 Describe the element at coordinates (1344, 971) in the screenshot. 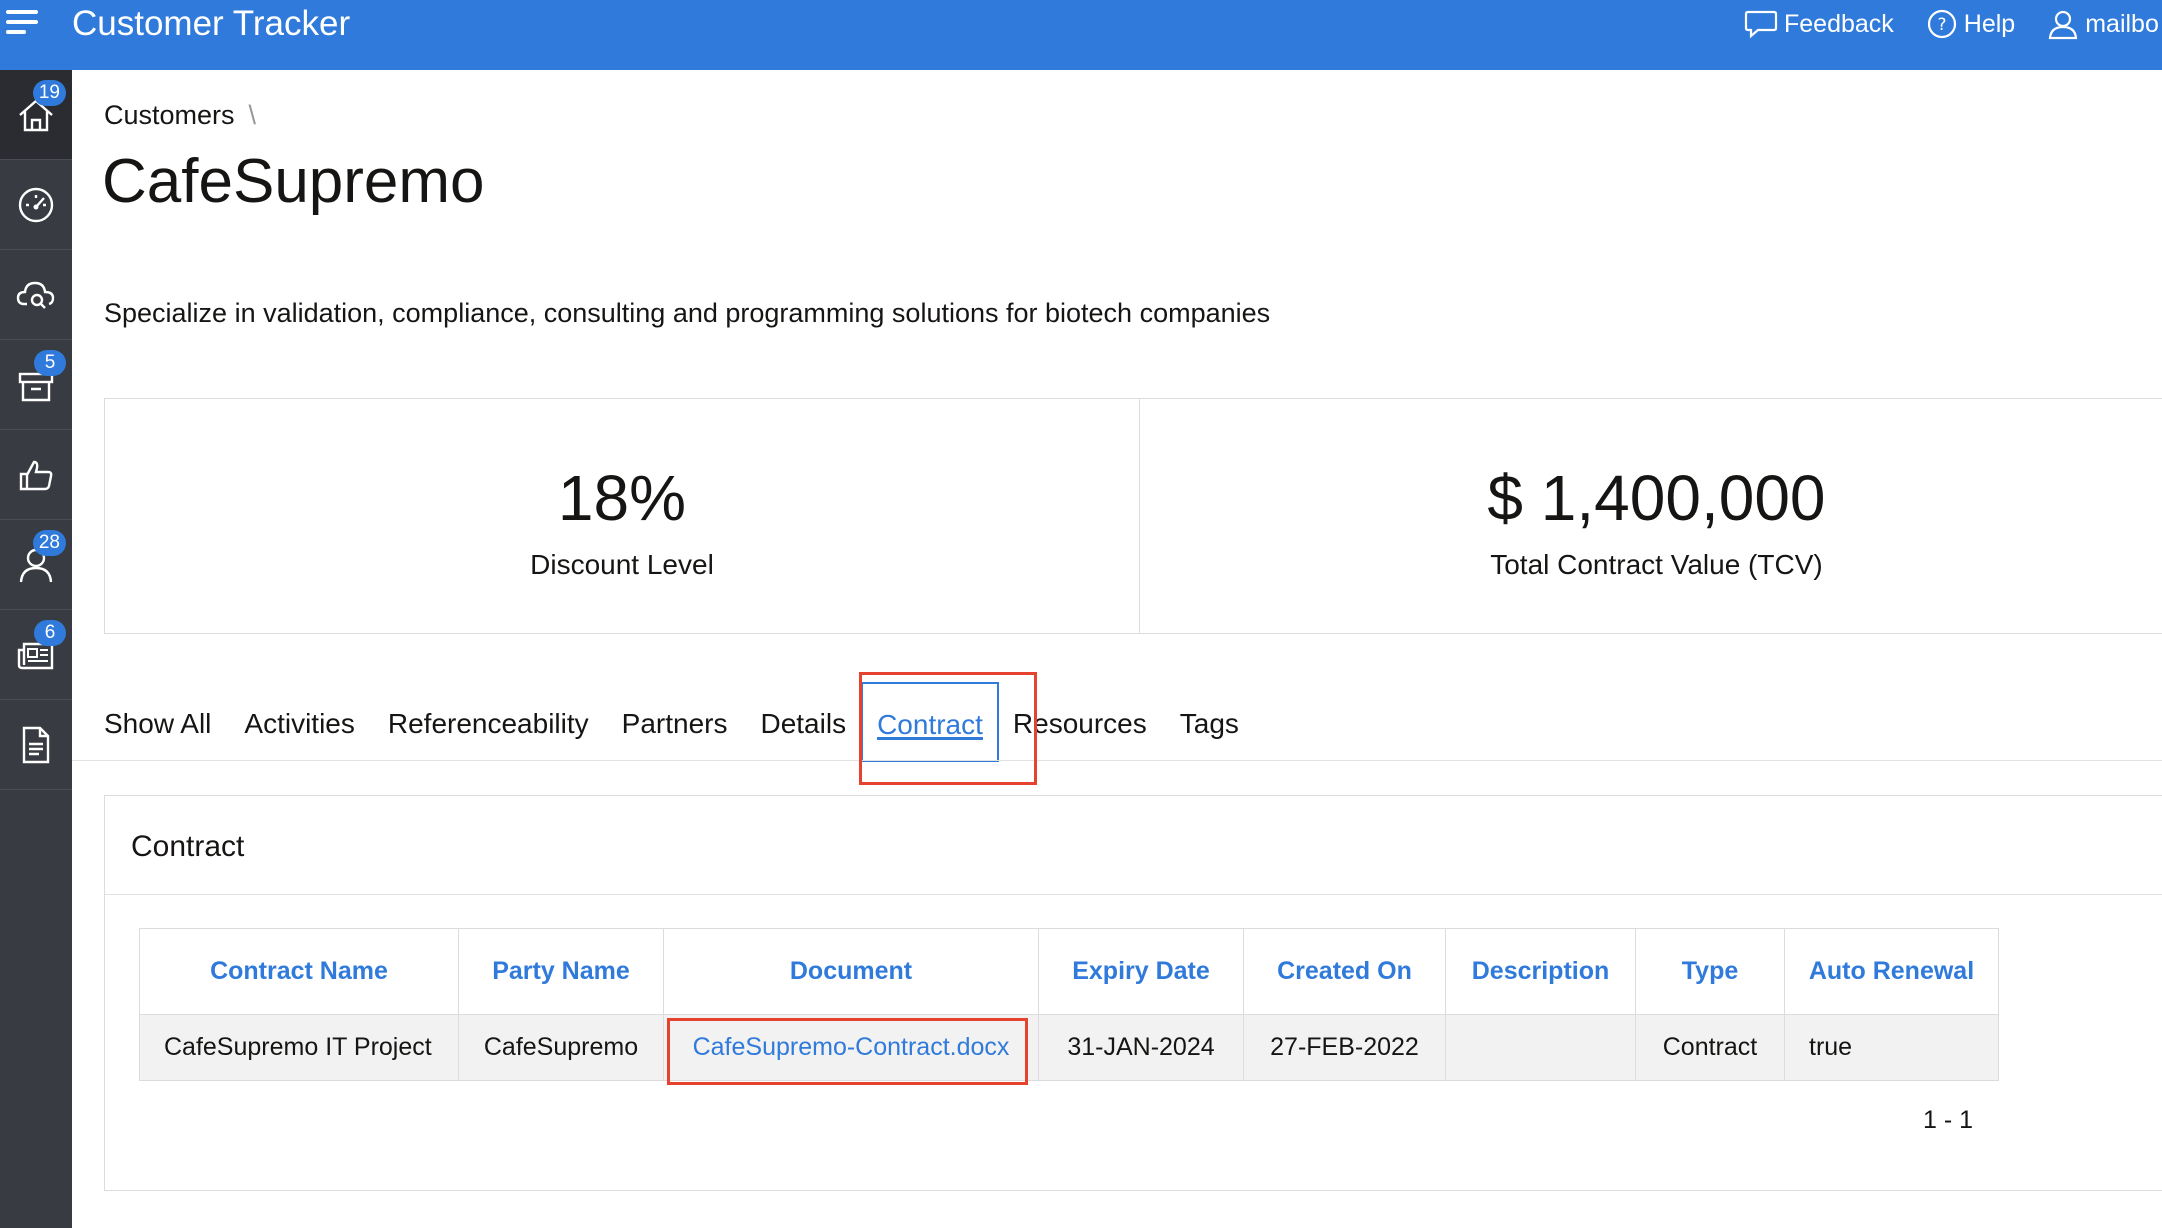

I see `column-header-created-on: Created On` at that location.